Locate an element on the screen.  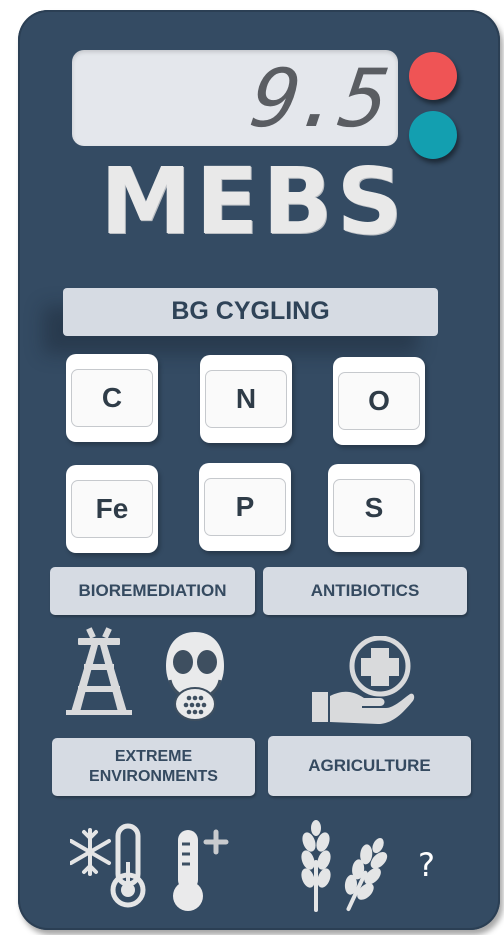
agriculture-label: AGRICULTURE is located at coordinates (369, 765).